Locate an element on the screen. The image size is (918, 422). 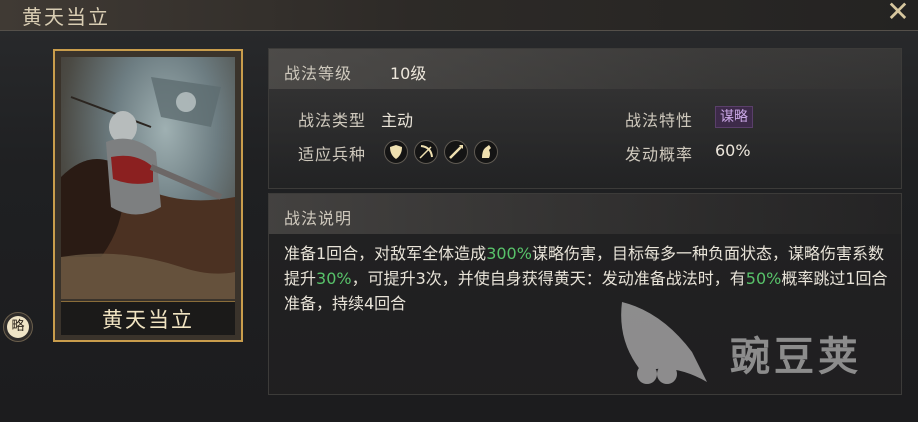
bow-troop-icon is located at coordinates (426, 152).